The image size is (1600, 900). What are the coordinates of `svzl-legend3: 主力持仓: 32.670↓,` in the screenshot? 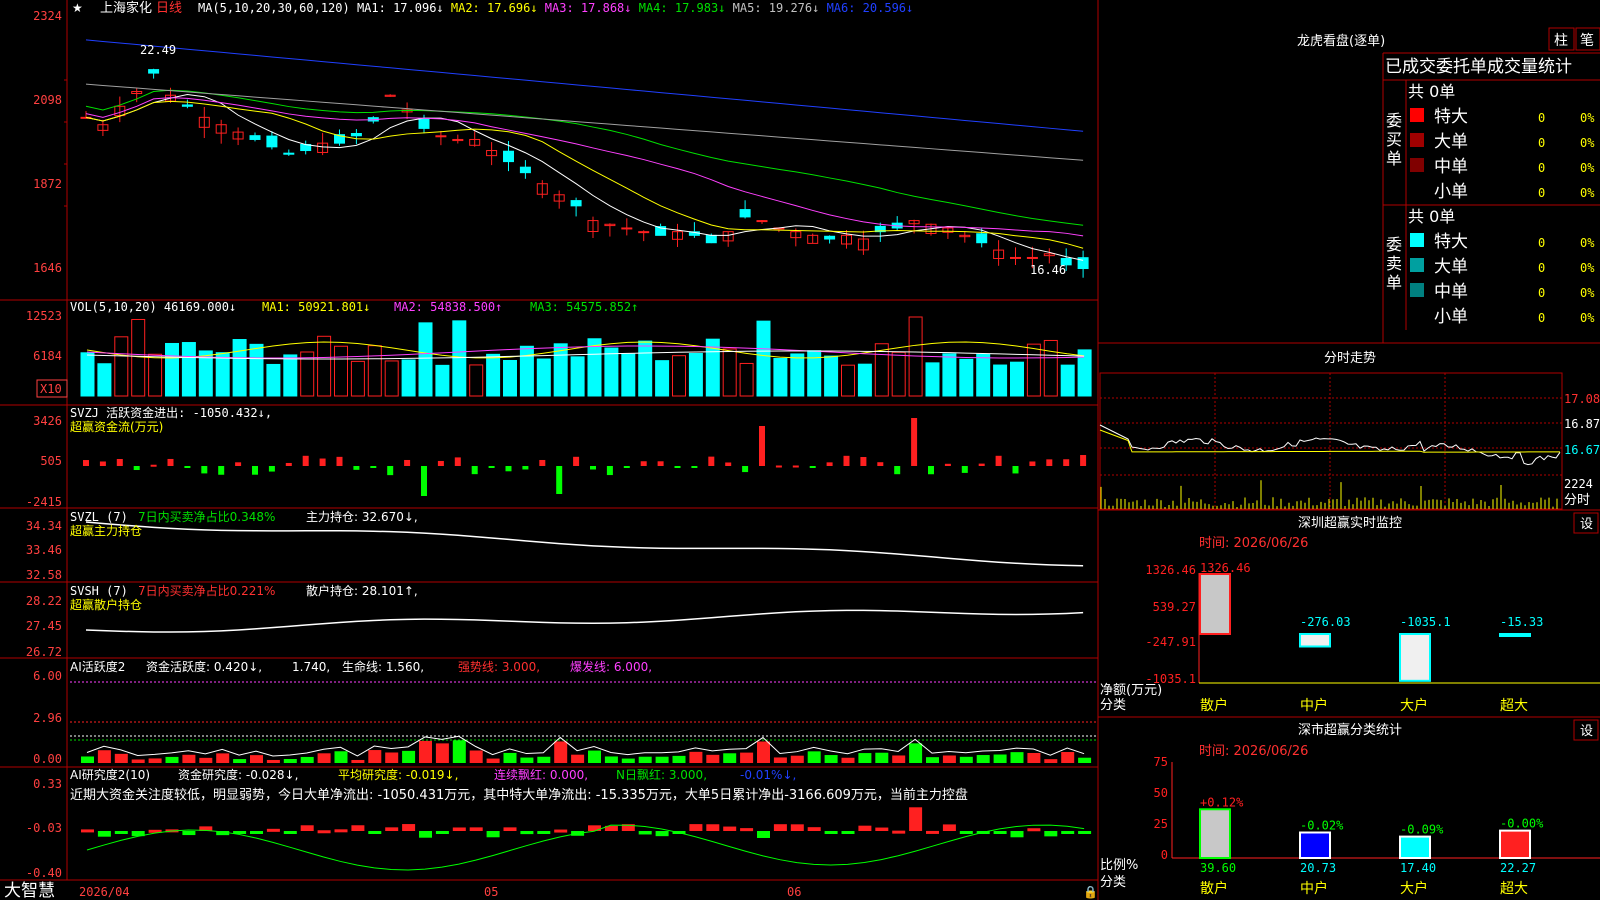 It's located at (362, 516).